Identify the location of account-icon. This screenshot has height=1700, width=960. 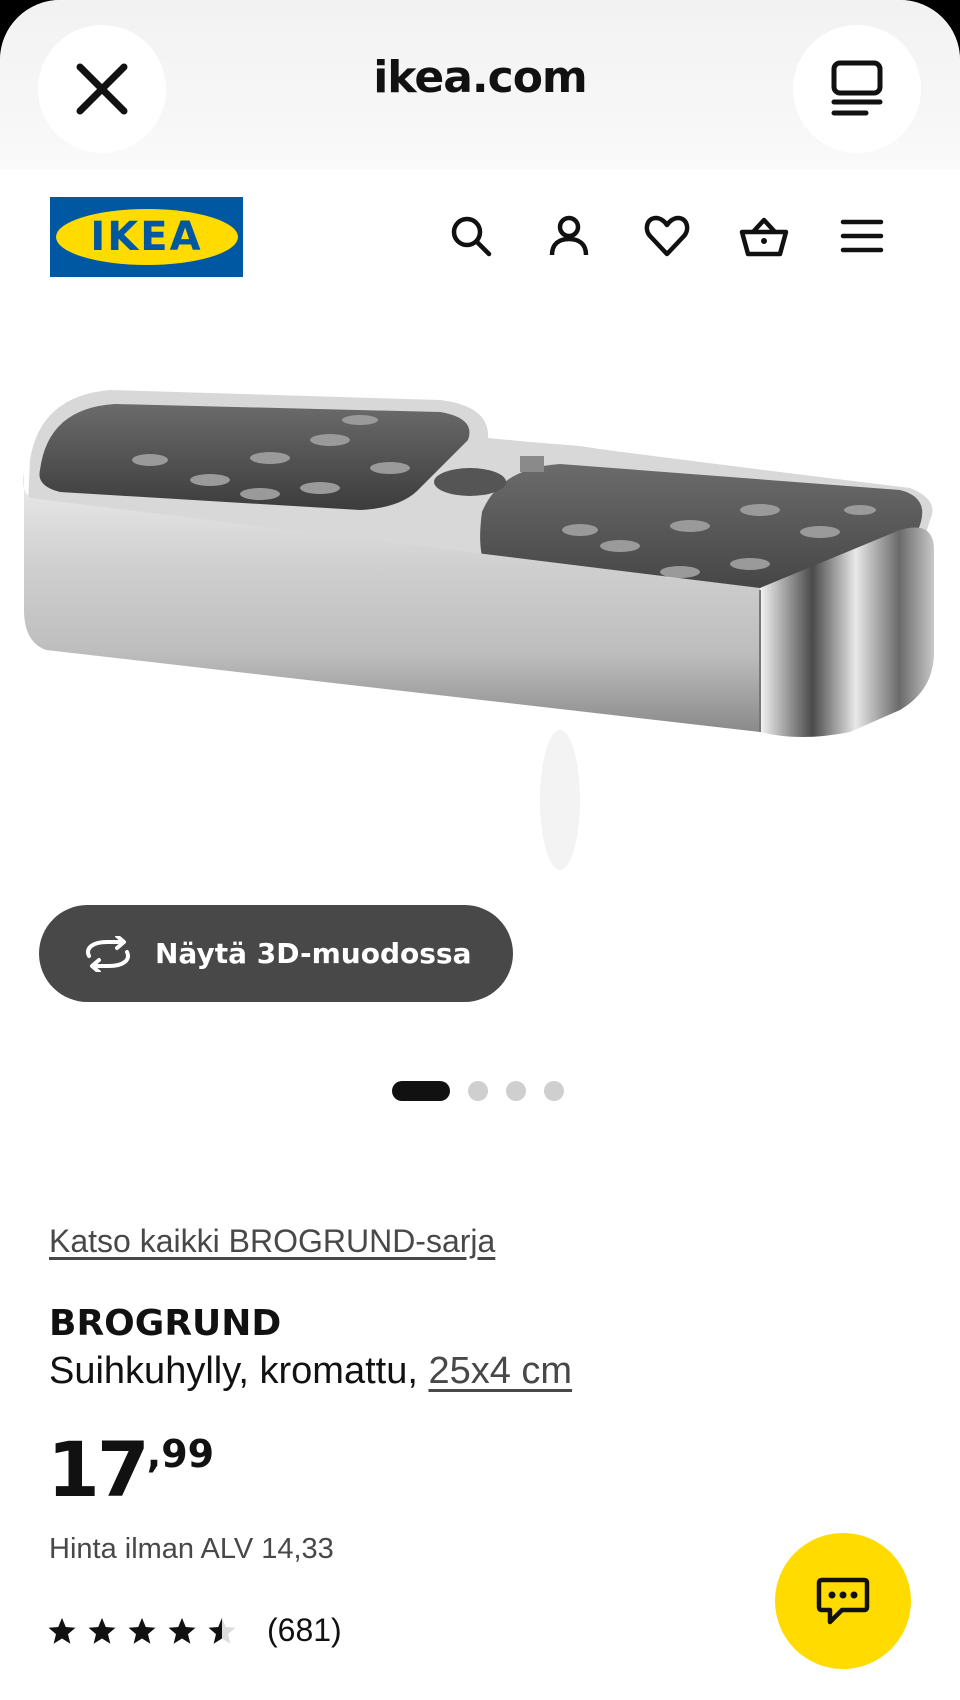
(569, 235).